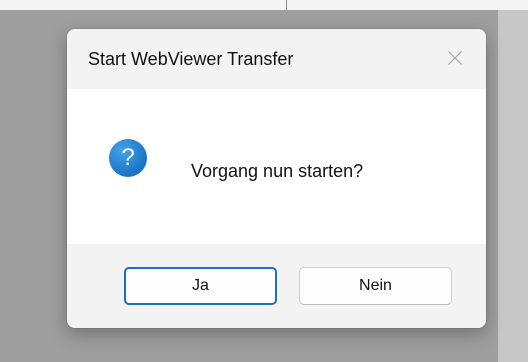 This screenshot has height=362, width=528. I want to click on no-button-label: Nein, so click(375, 285).